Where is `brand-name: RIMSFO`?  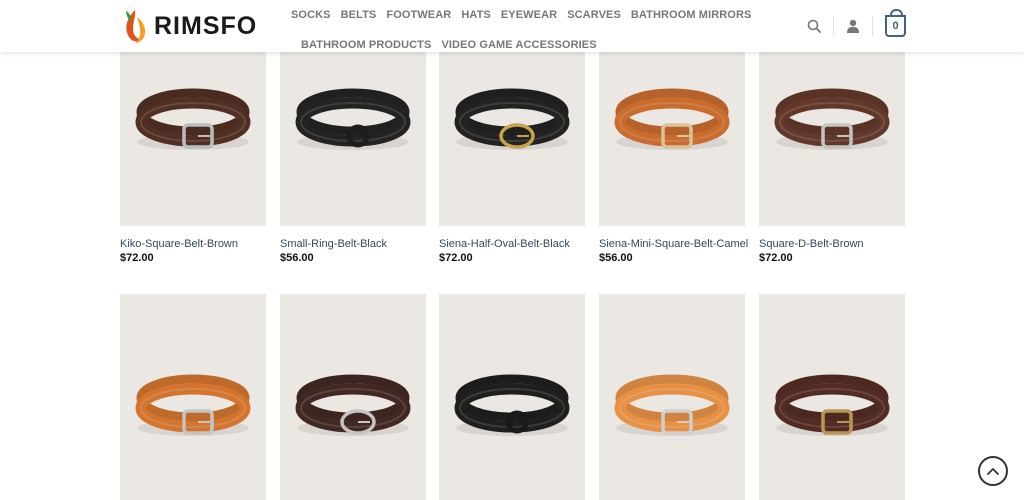 brand-name: RIMSFO is located at coordinates (206, 25).